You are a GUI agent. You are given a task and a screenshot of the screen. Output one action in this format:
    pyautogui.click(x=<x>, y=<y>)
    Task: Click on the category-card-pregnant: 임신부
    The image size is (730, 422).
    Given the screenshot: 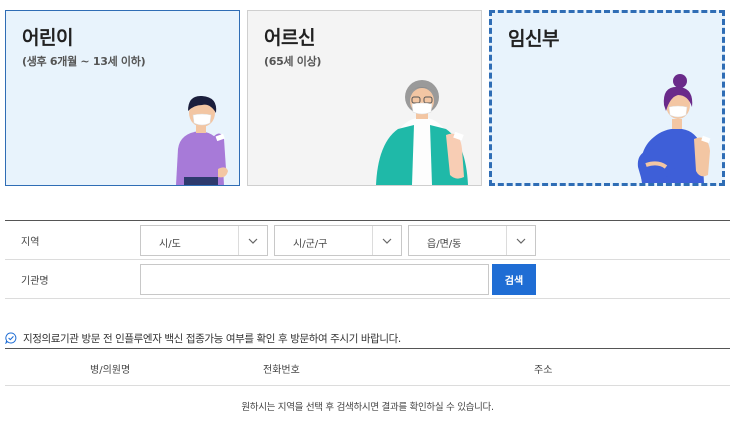 What is the action you would take?
    pyautogui.click(x=607, y=98)
    